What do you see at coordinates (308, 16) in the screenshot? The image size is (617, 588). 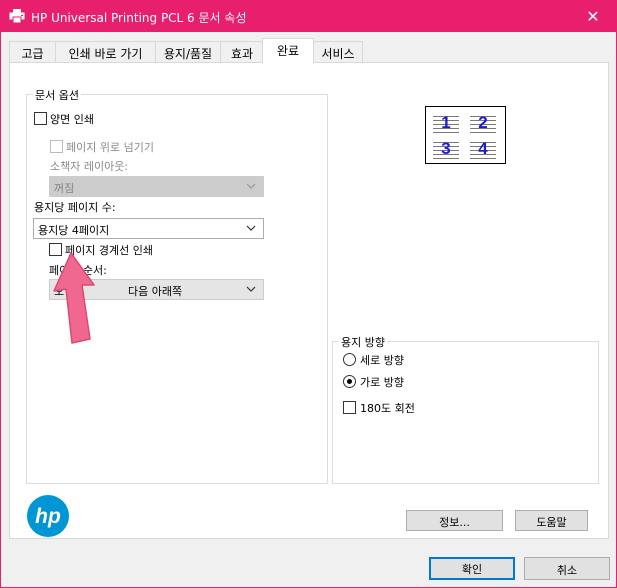 I see `title-bar: HP Universal Printing PCL 6 문서 속성 ✕` at bounding box center [308, 16].